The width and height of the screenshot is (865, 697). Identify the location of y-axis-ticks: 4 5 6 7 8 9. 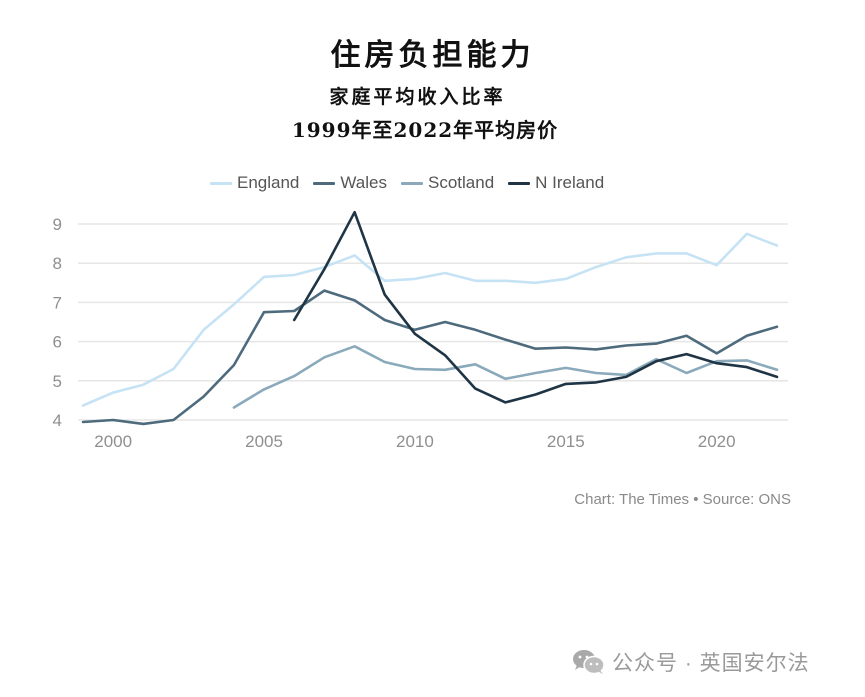
(57, 322).